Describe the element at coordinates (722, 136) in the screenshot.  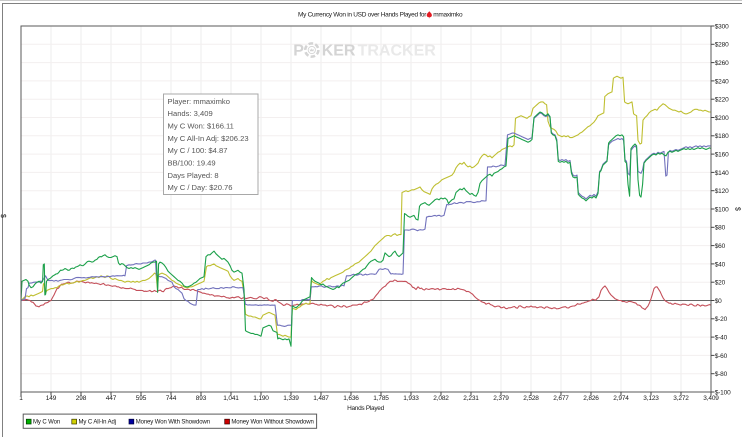
I see `svg-text: $180` at that location.